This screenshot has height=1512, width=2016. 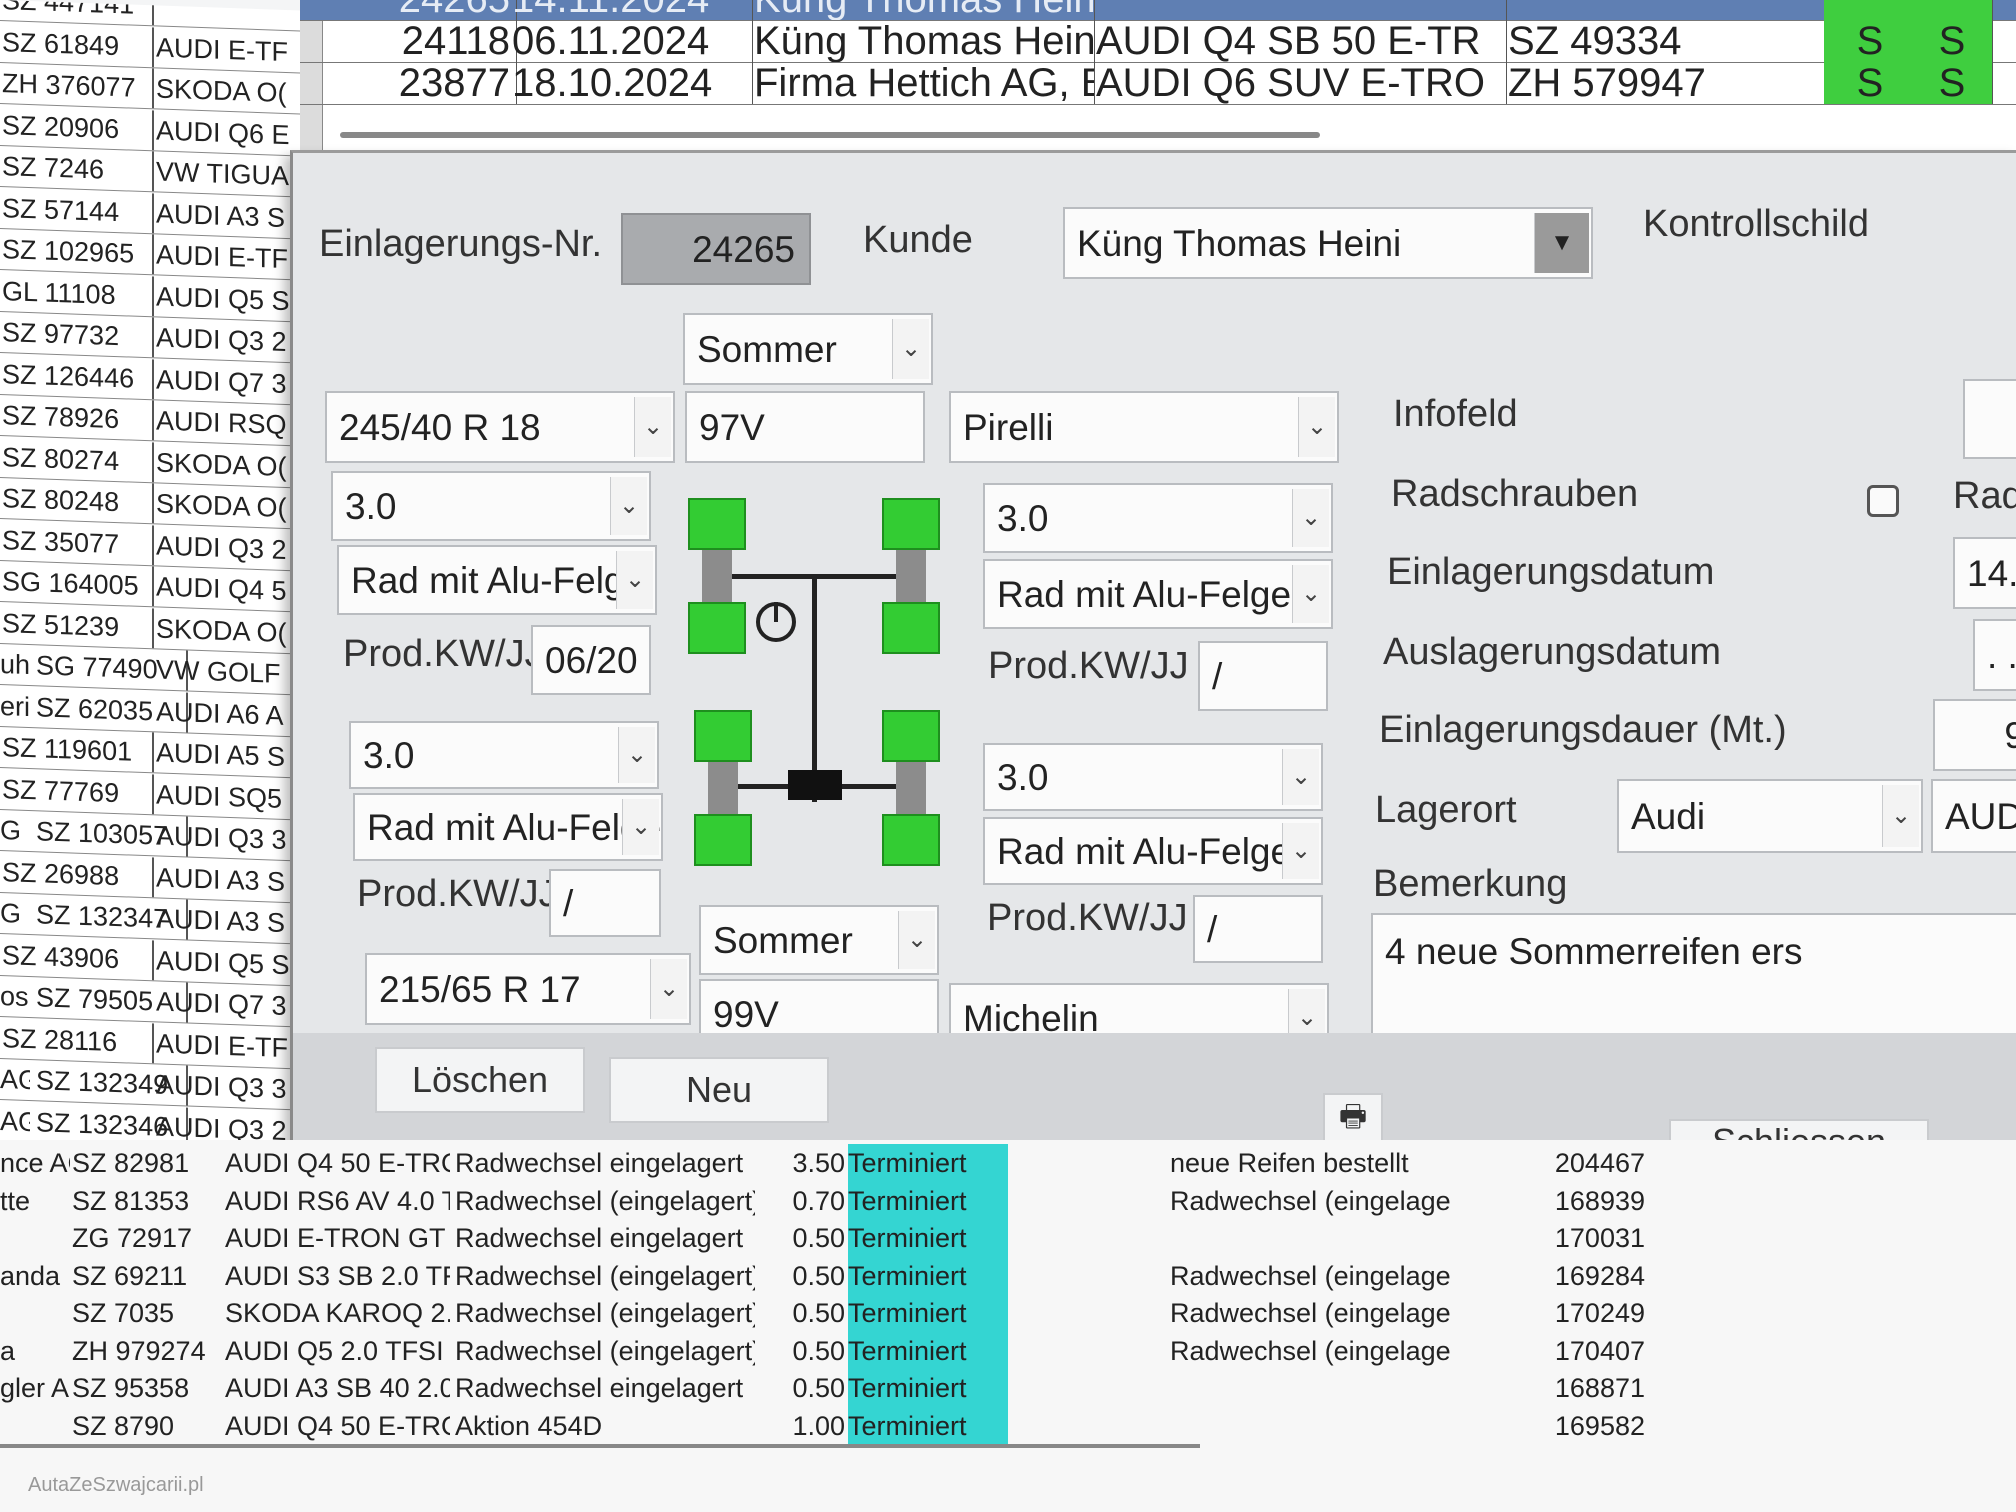 I want to click on wheel-rear-right, so click(x=911, y=736).